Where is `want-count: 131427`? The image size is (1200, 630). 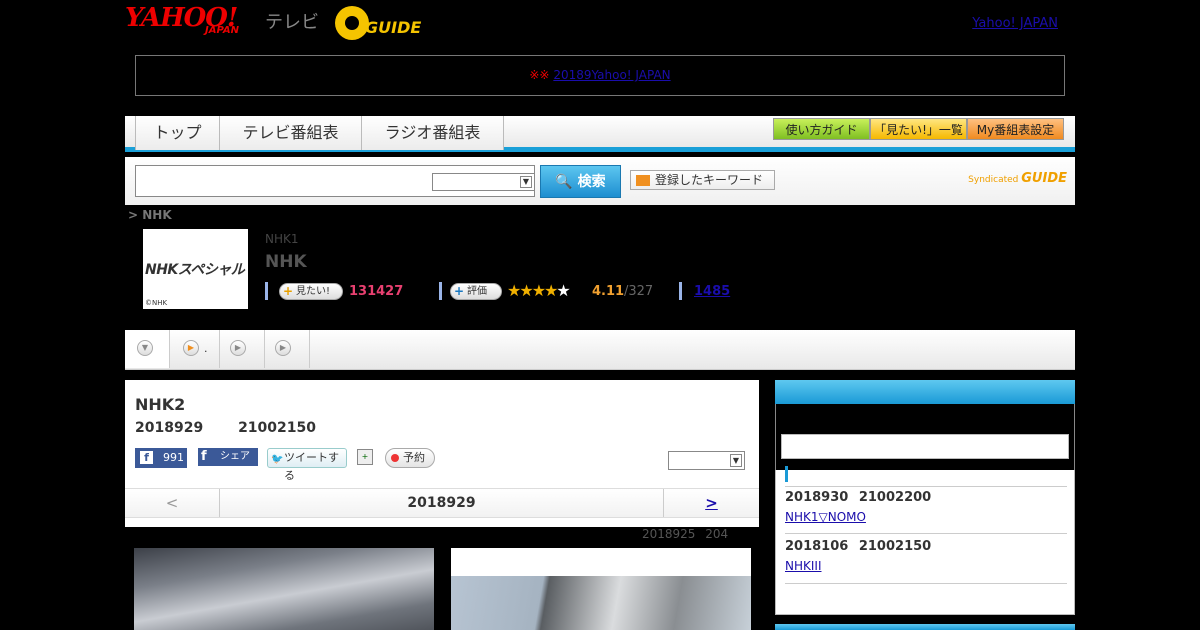 want-count: 131427 is located at coordinates (376, 291).